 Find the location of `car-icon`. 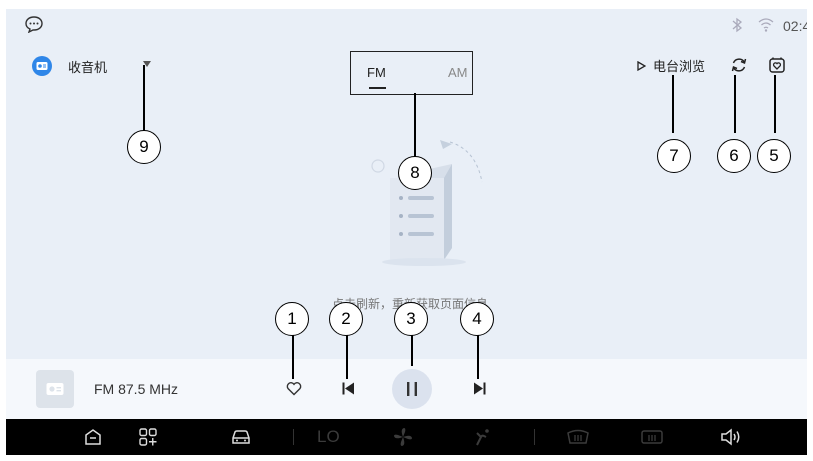

car-icon is located at coordinates (241, 437).